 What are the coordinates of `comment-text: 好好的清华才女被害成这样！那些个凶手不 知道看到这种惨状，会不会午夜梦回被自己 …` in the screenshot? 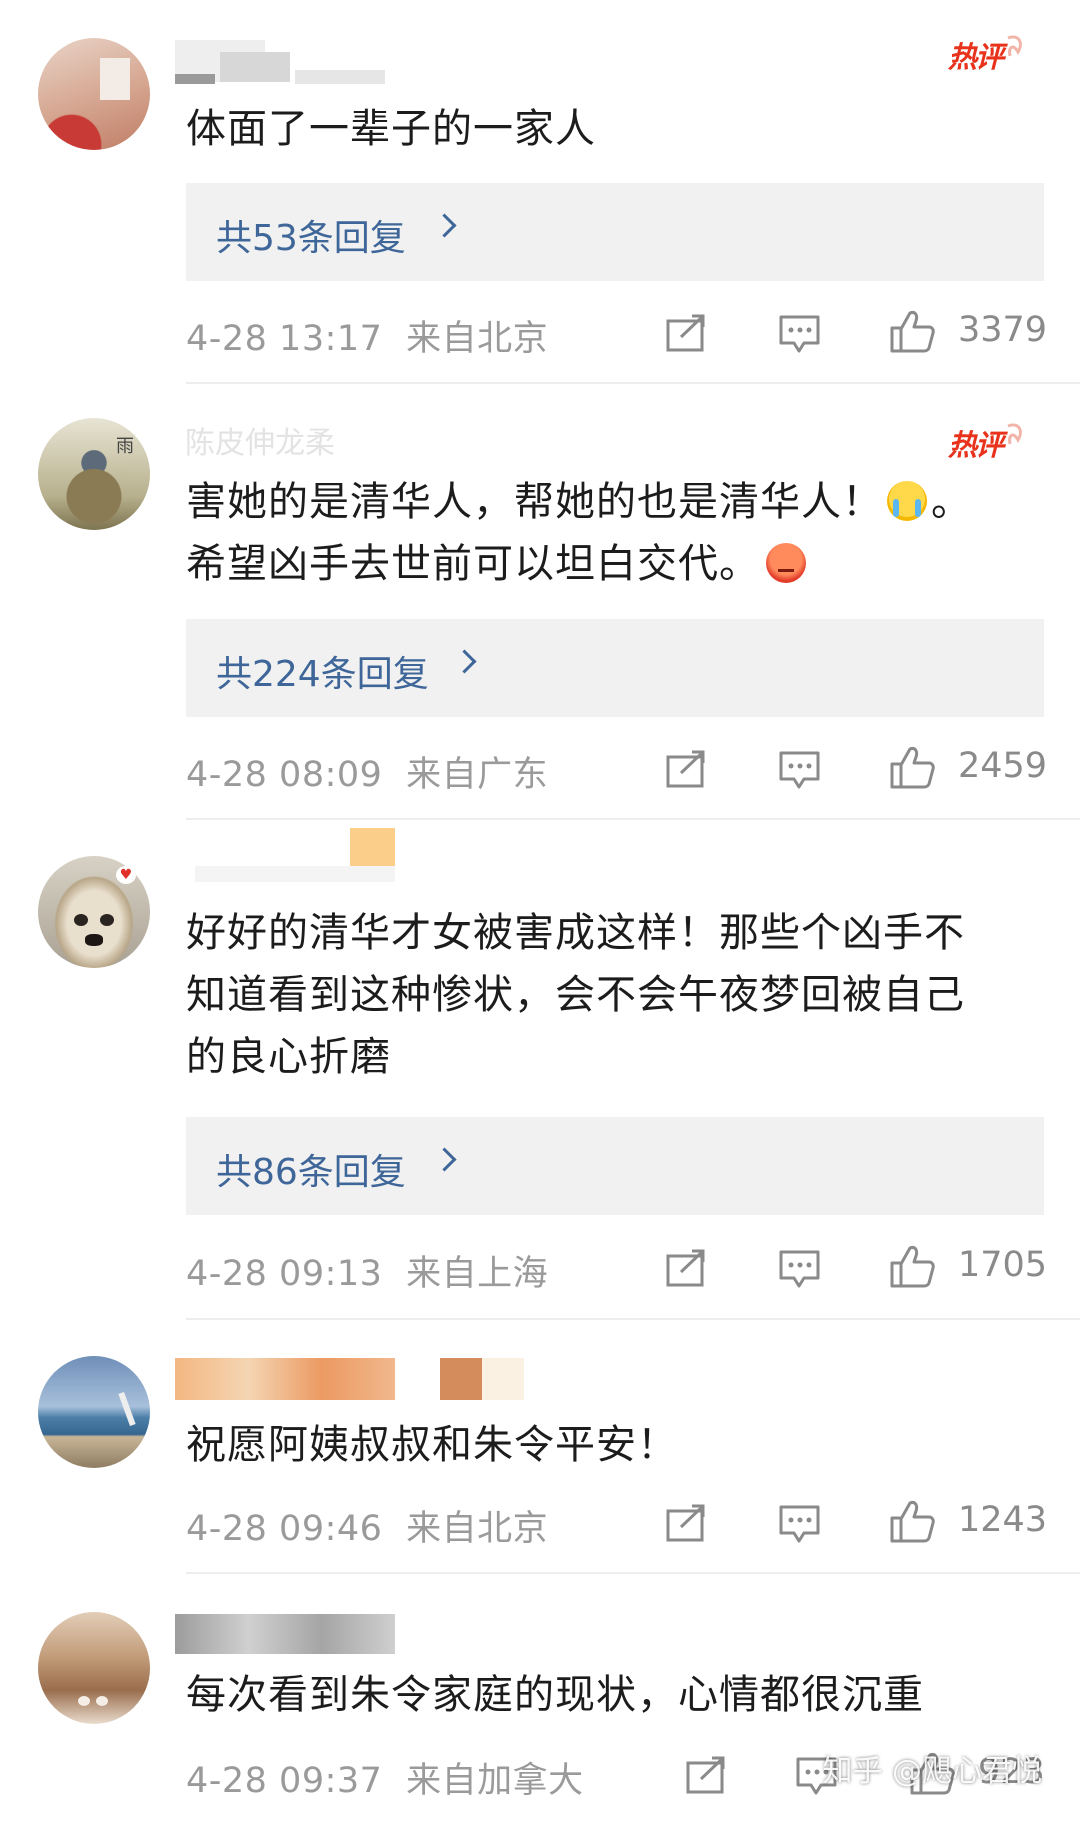 It's located at (616, 995).